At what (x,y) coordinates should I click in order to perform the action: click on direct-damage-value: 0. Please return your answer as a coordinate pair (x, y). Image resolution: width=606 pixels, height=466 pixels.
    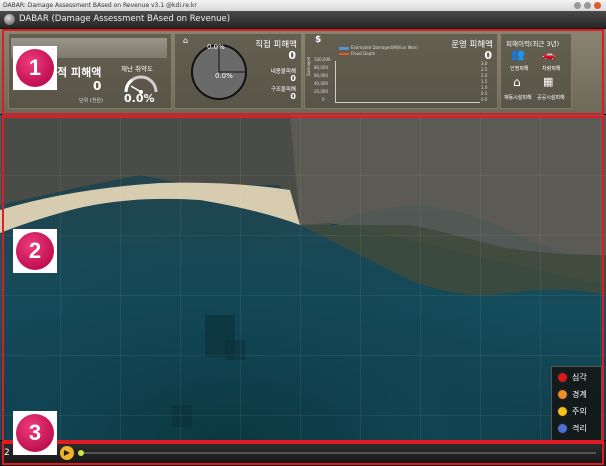
    Looking at the image, I should click on (292, 55).